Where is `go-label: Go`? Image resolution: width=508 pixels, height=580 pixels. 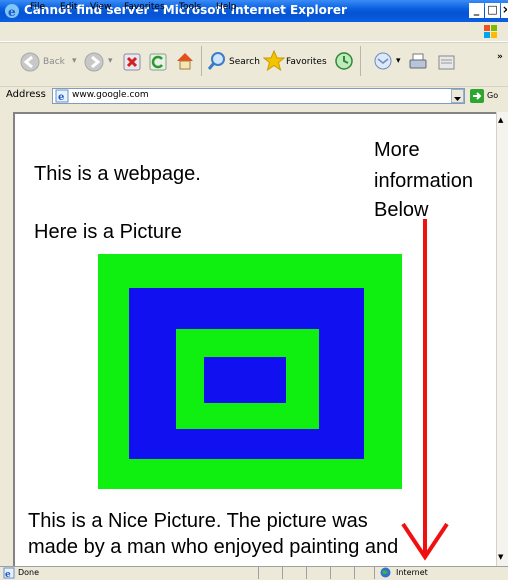 go-label: Go is located at coordinates (492, 95).